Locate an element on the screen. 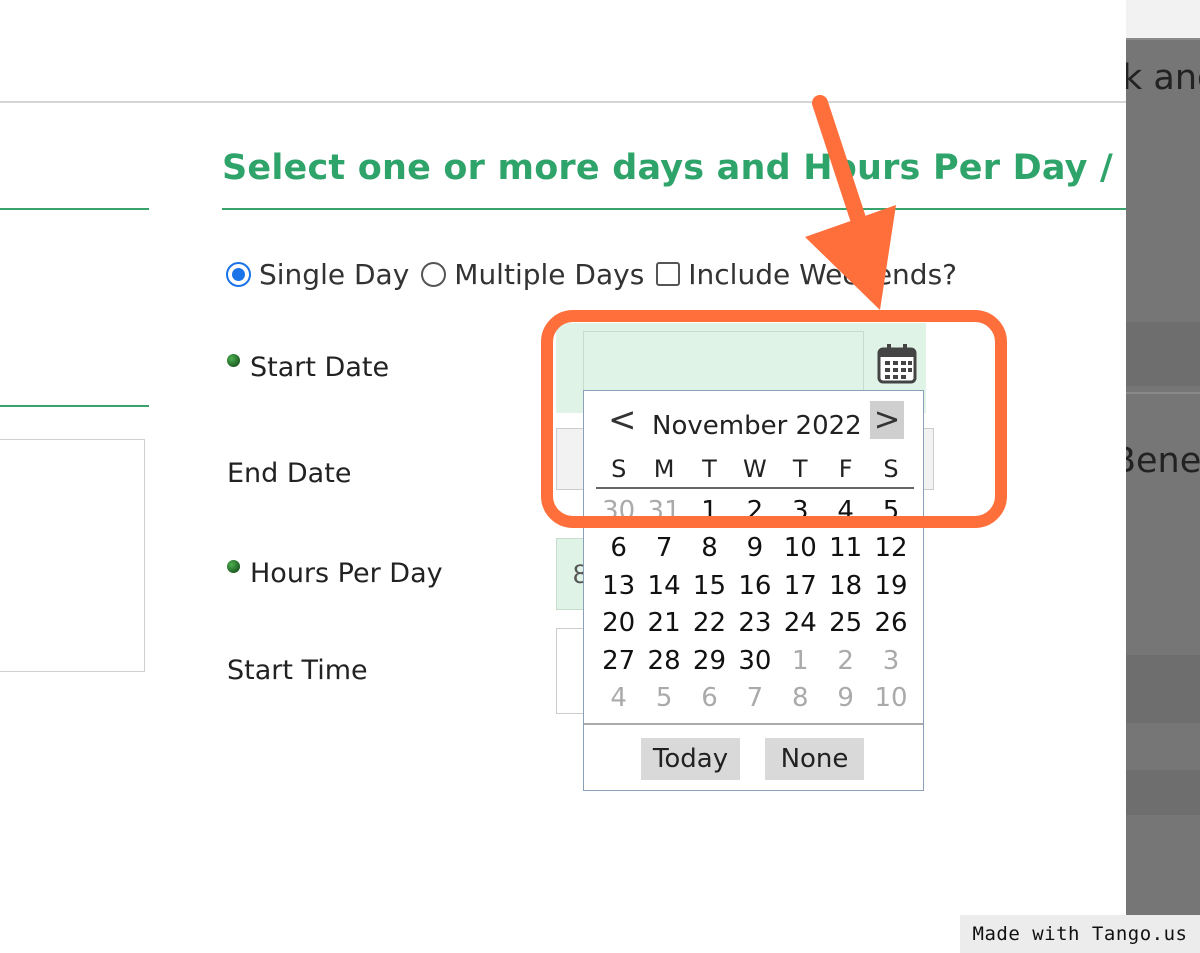  single-day-label: Single Day is located at coordinates (334, 274).